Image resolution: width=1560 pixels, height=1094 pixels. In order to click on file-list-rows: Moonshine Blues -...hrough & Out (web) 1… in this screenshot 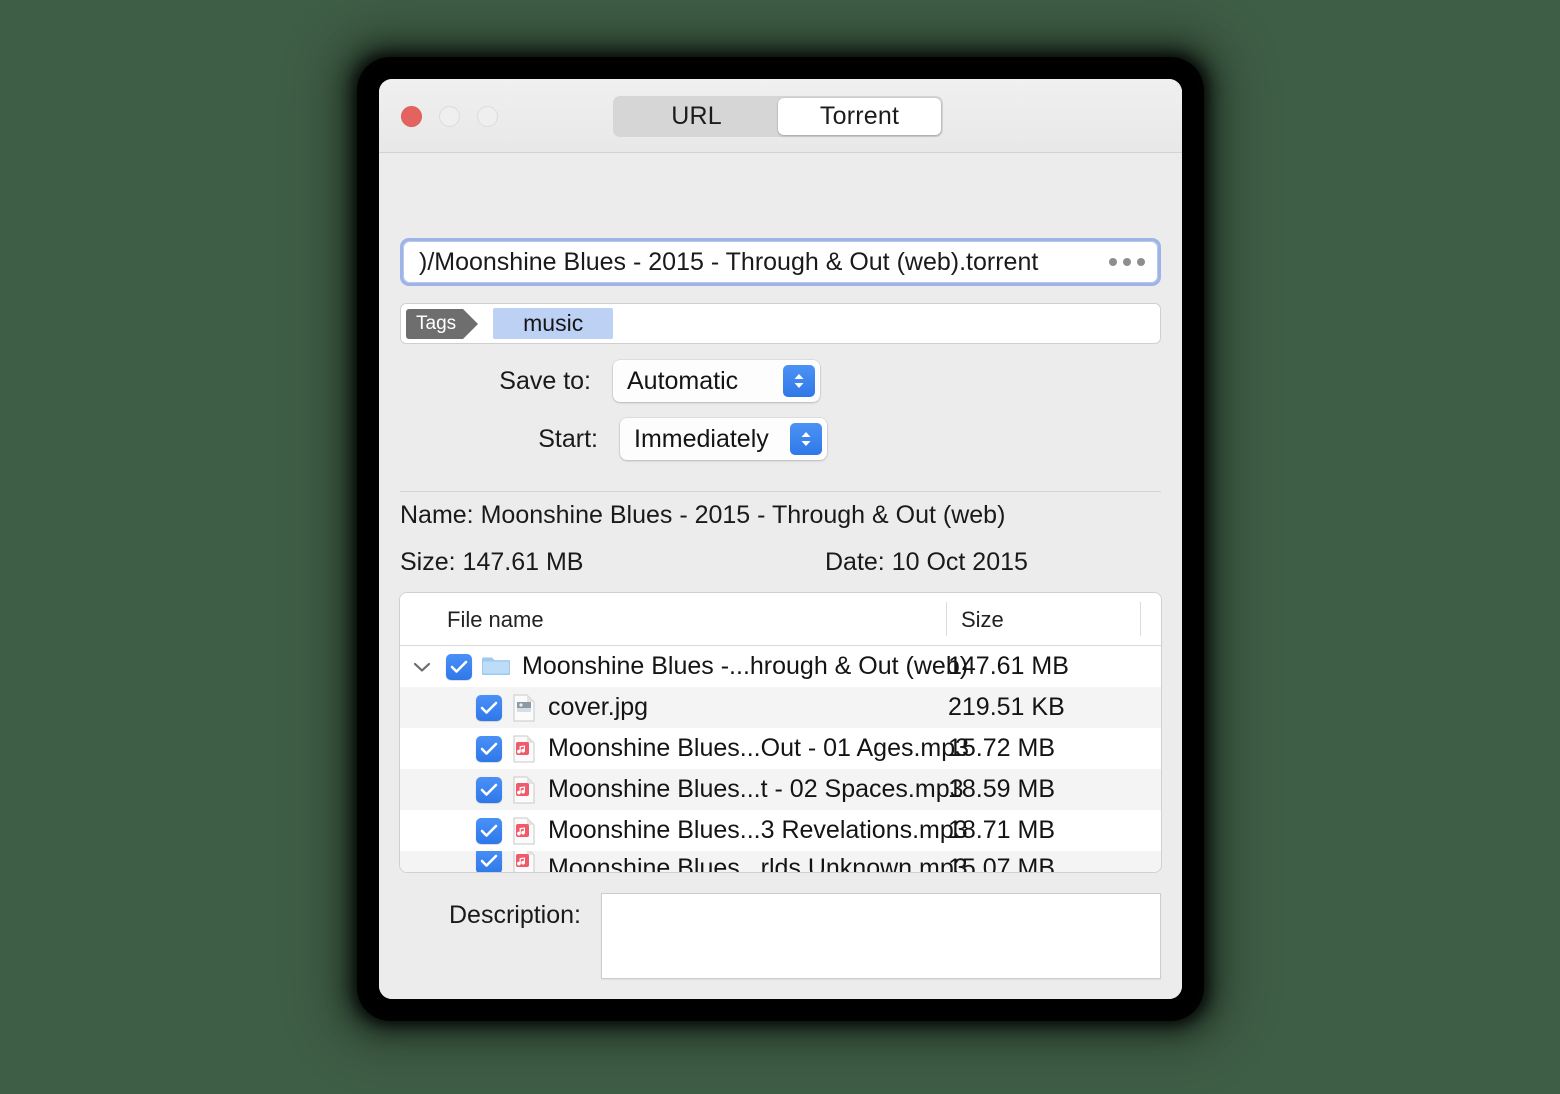, I will do `click(780, 759)`.